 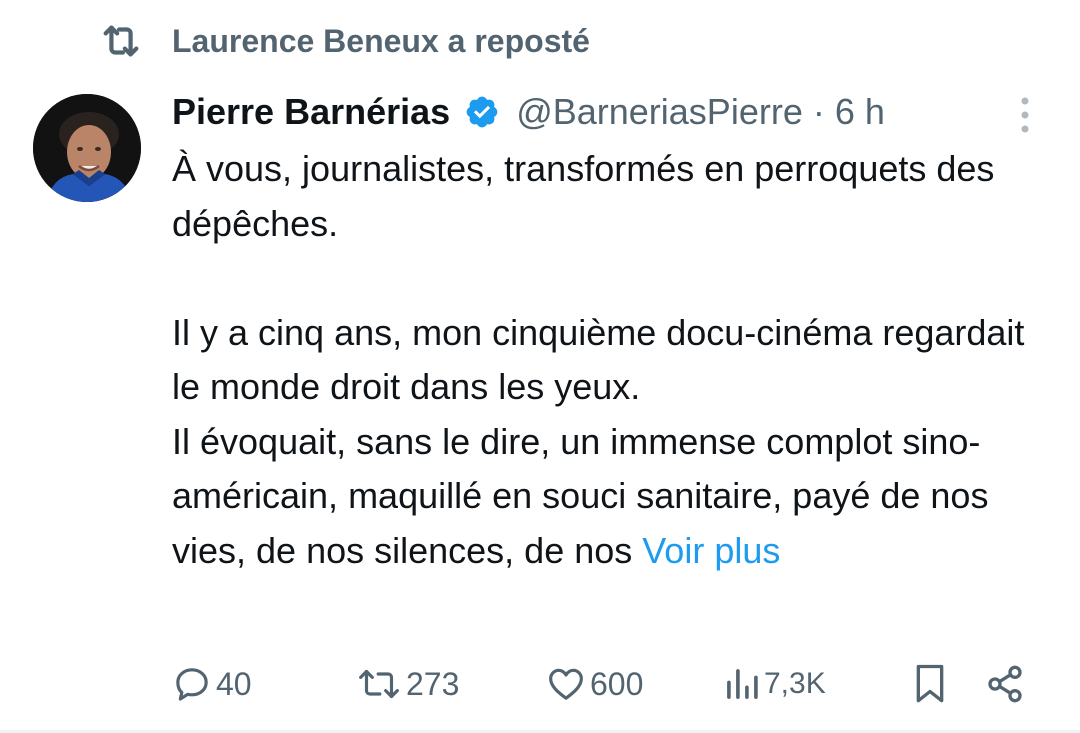 What do you see at coordinates (482, 112) in the screenshot?
I see `verified-badge-icon` at bounding box center [482, 112].